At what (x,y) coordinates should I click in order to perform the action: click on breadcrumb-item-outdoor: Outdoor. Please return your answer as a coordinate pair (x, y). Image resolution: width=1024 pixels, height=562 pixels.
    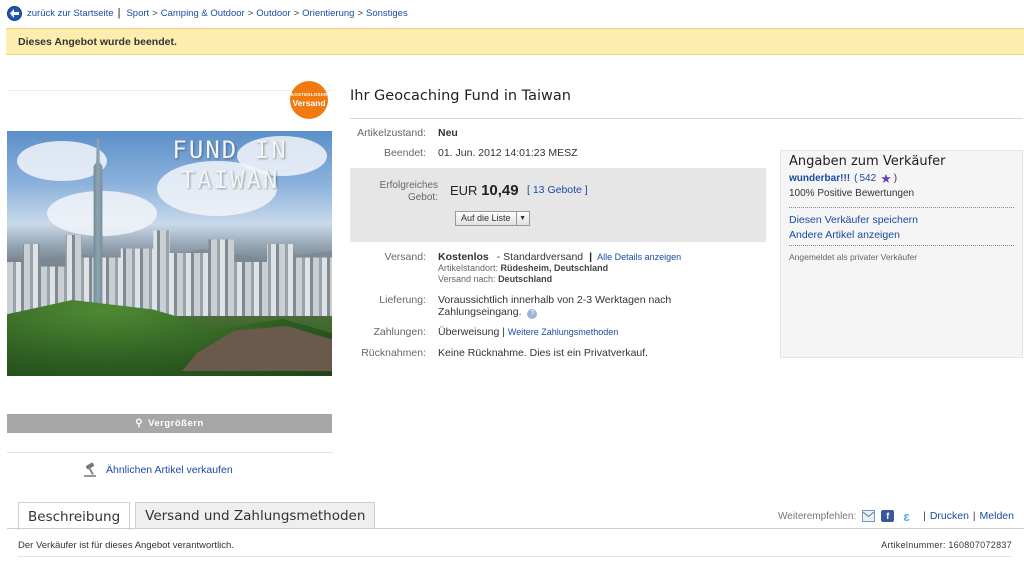
    Looking at the image, I should click on (273, 13).